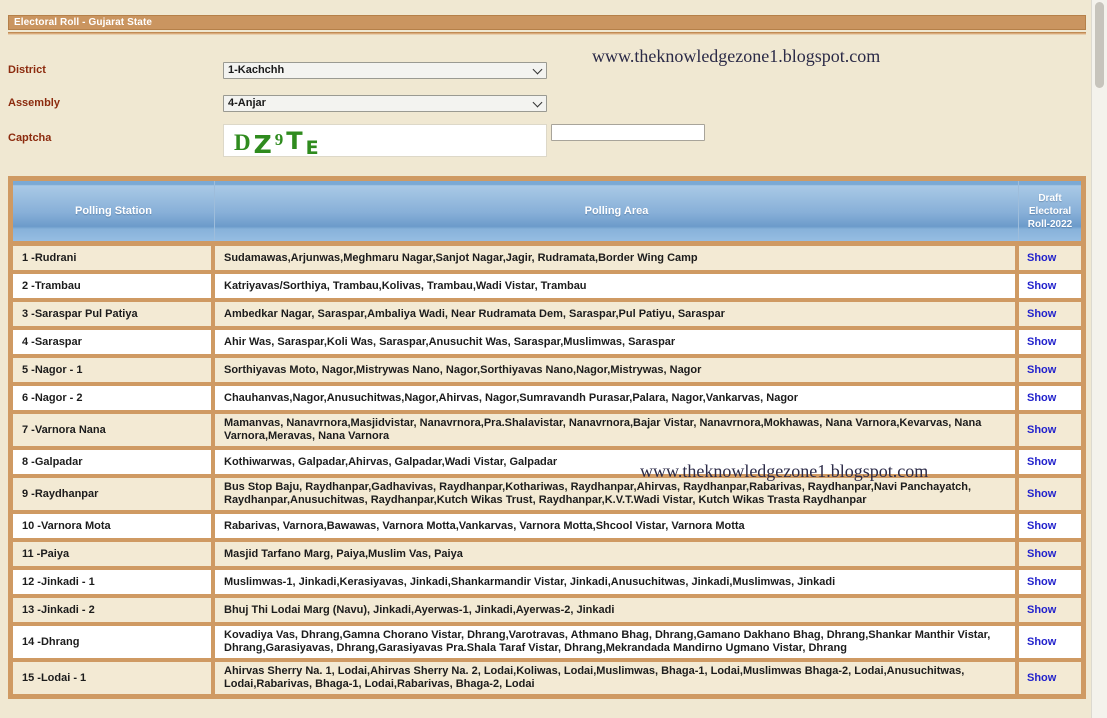  Describe the element at coordinates (244, 142) in the screenshot. I see `captcha-char-1: D` at that location.